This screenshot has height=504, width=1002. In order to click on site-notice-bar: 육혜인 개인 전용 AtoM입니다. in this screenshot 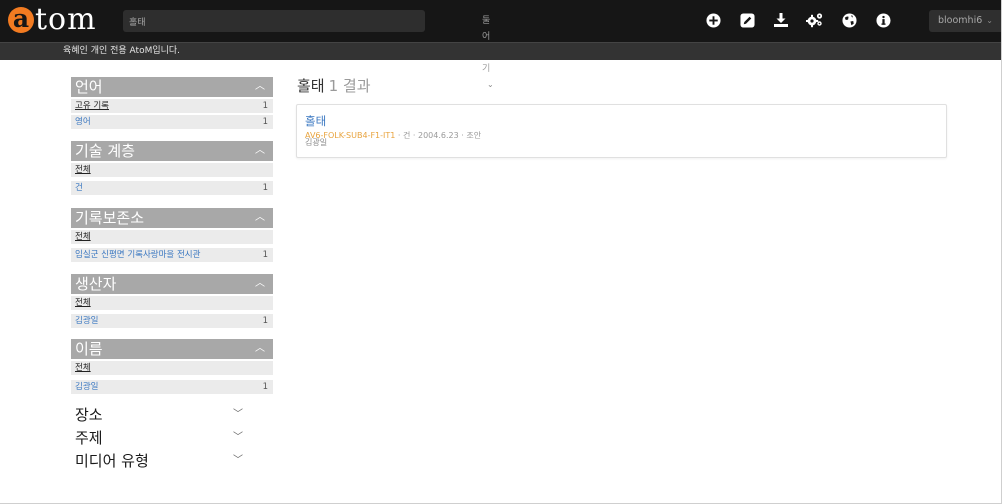, I will do `click(500, 51)`.